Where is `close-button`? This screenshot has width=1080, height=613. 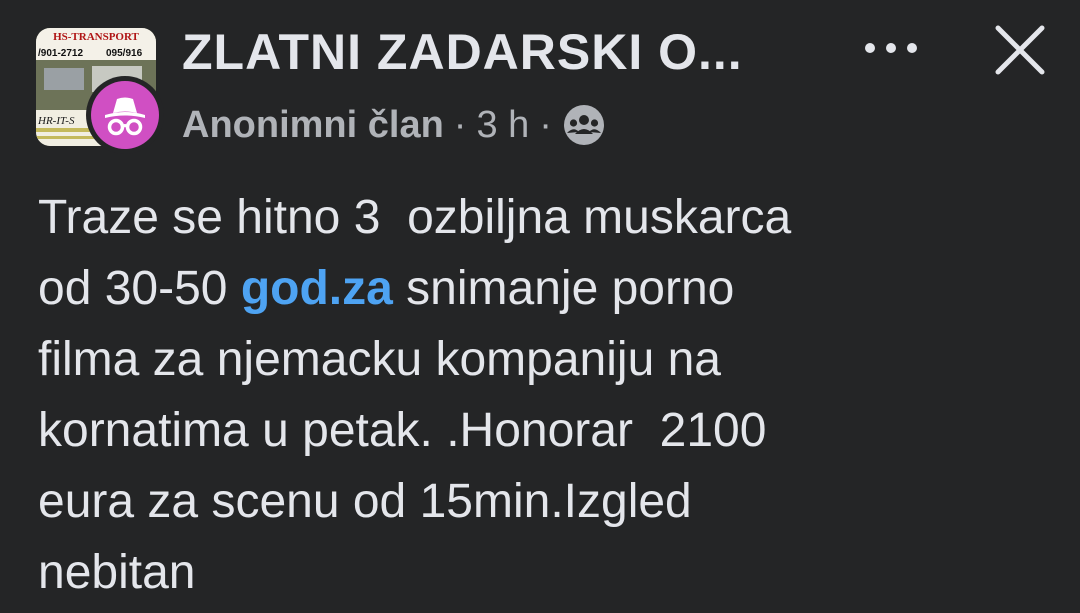
close-button is located at coordinates (1020, 50).